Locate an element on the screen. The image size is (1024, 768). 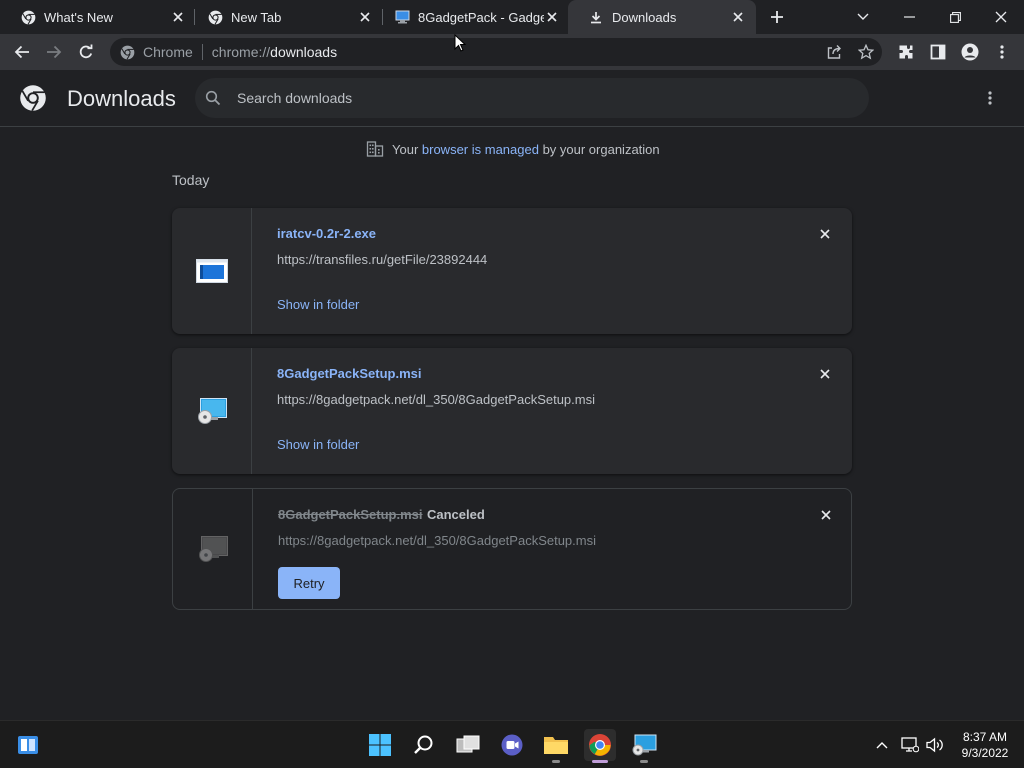
url-host: downloads is located at coordinates (304, 52).